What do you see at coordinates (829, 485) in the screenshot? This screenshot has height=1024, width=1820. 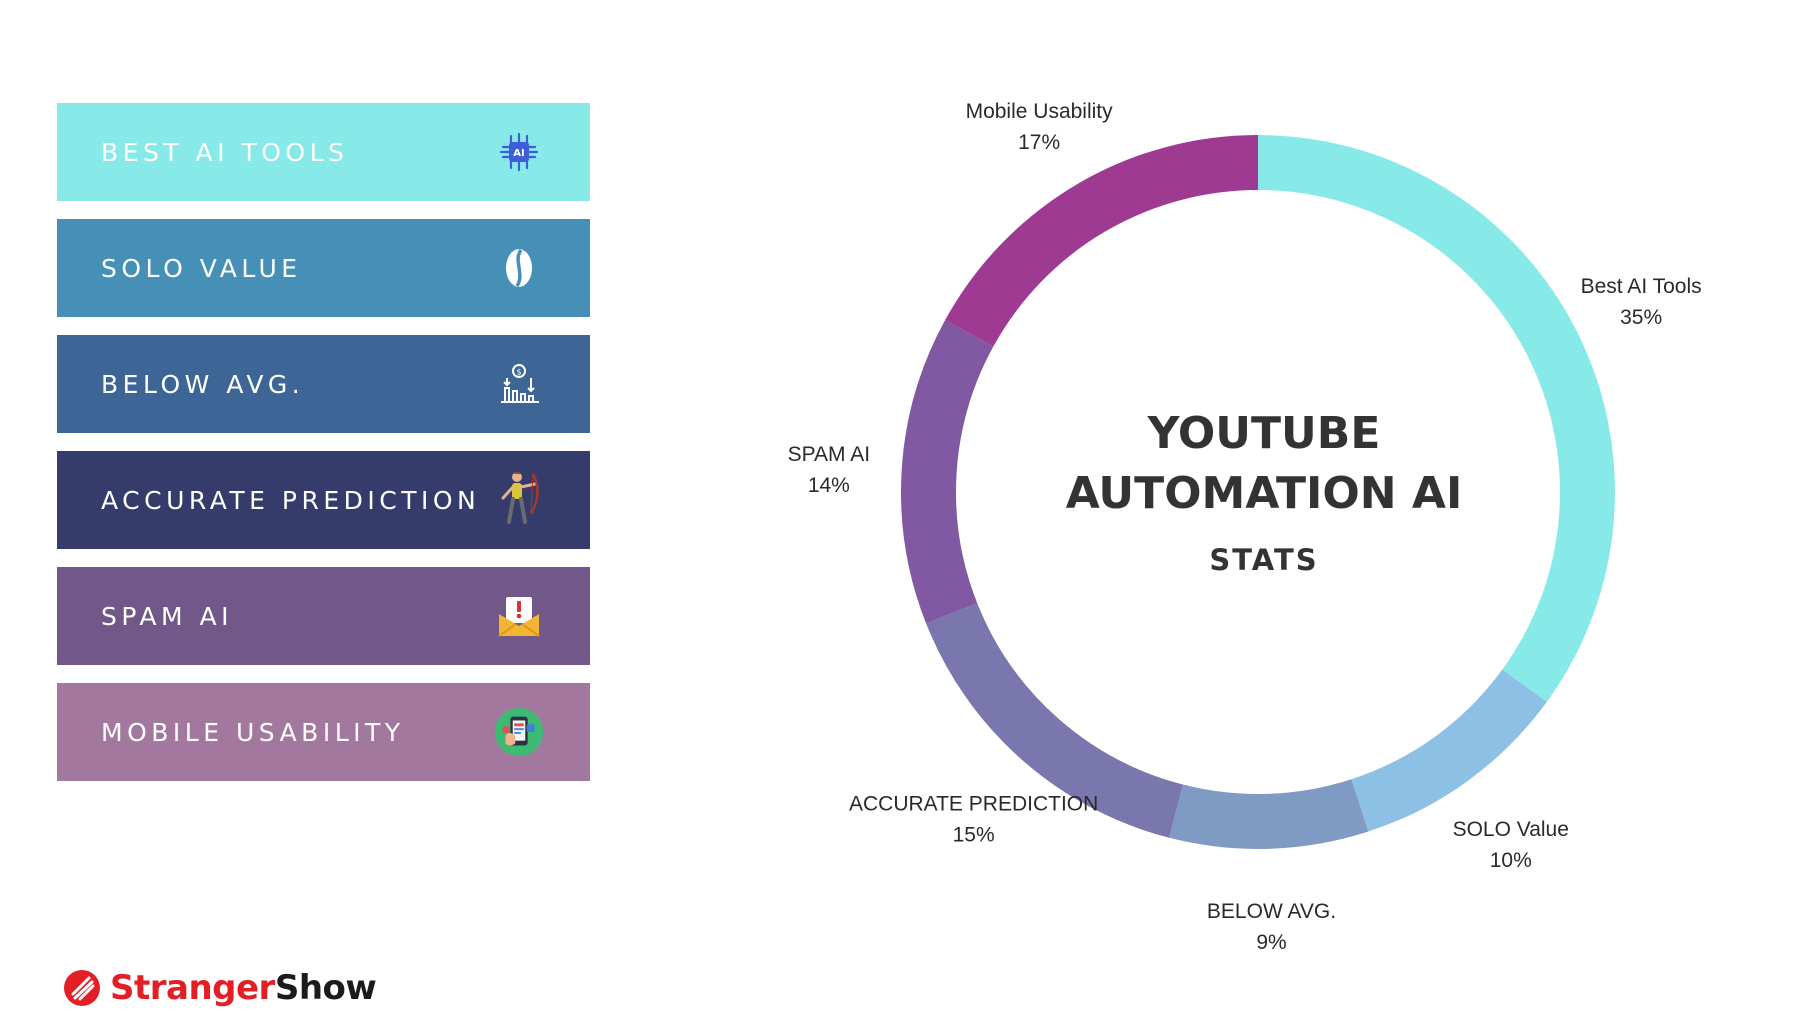 I see `slice-label-value: 14%` at bounding box center [829, 485].